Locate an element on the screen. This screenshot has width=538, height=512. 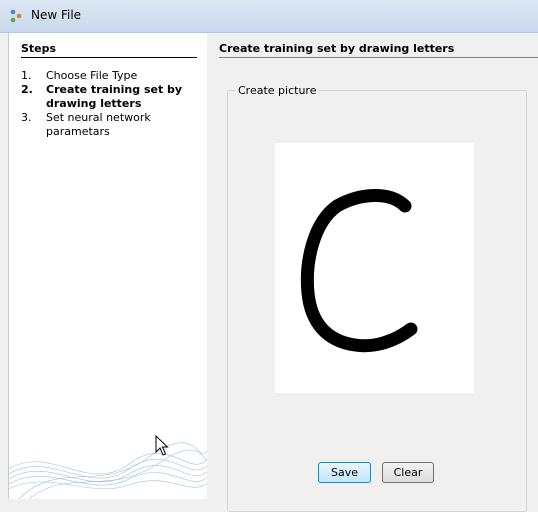
page-title-divider is located at coordinates (378, 57).